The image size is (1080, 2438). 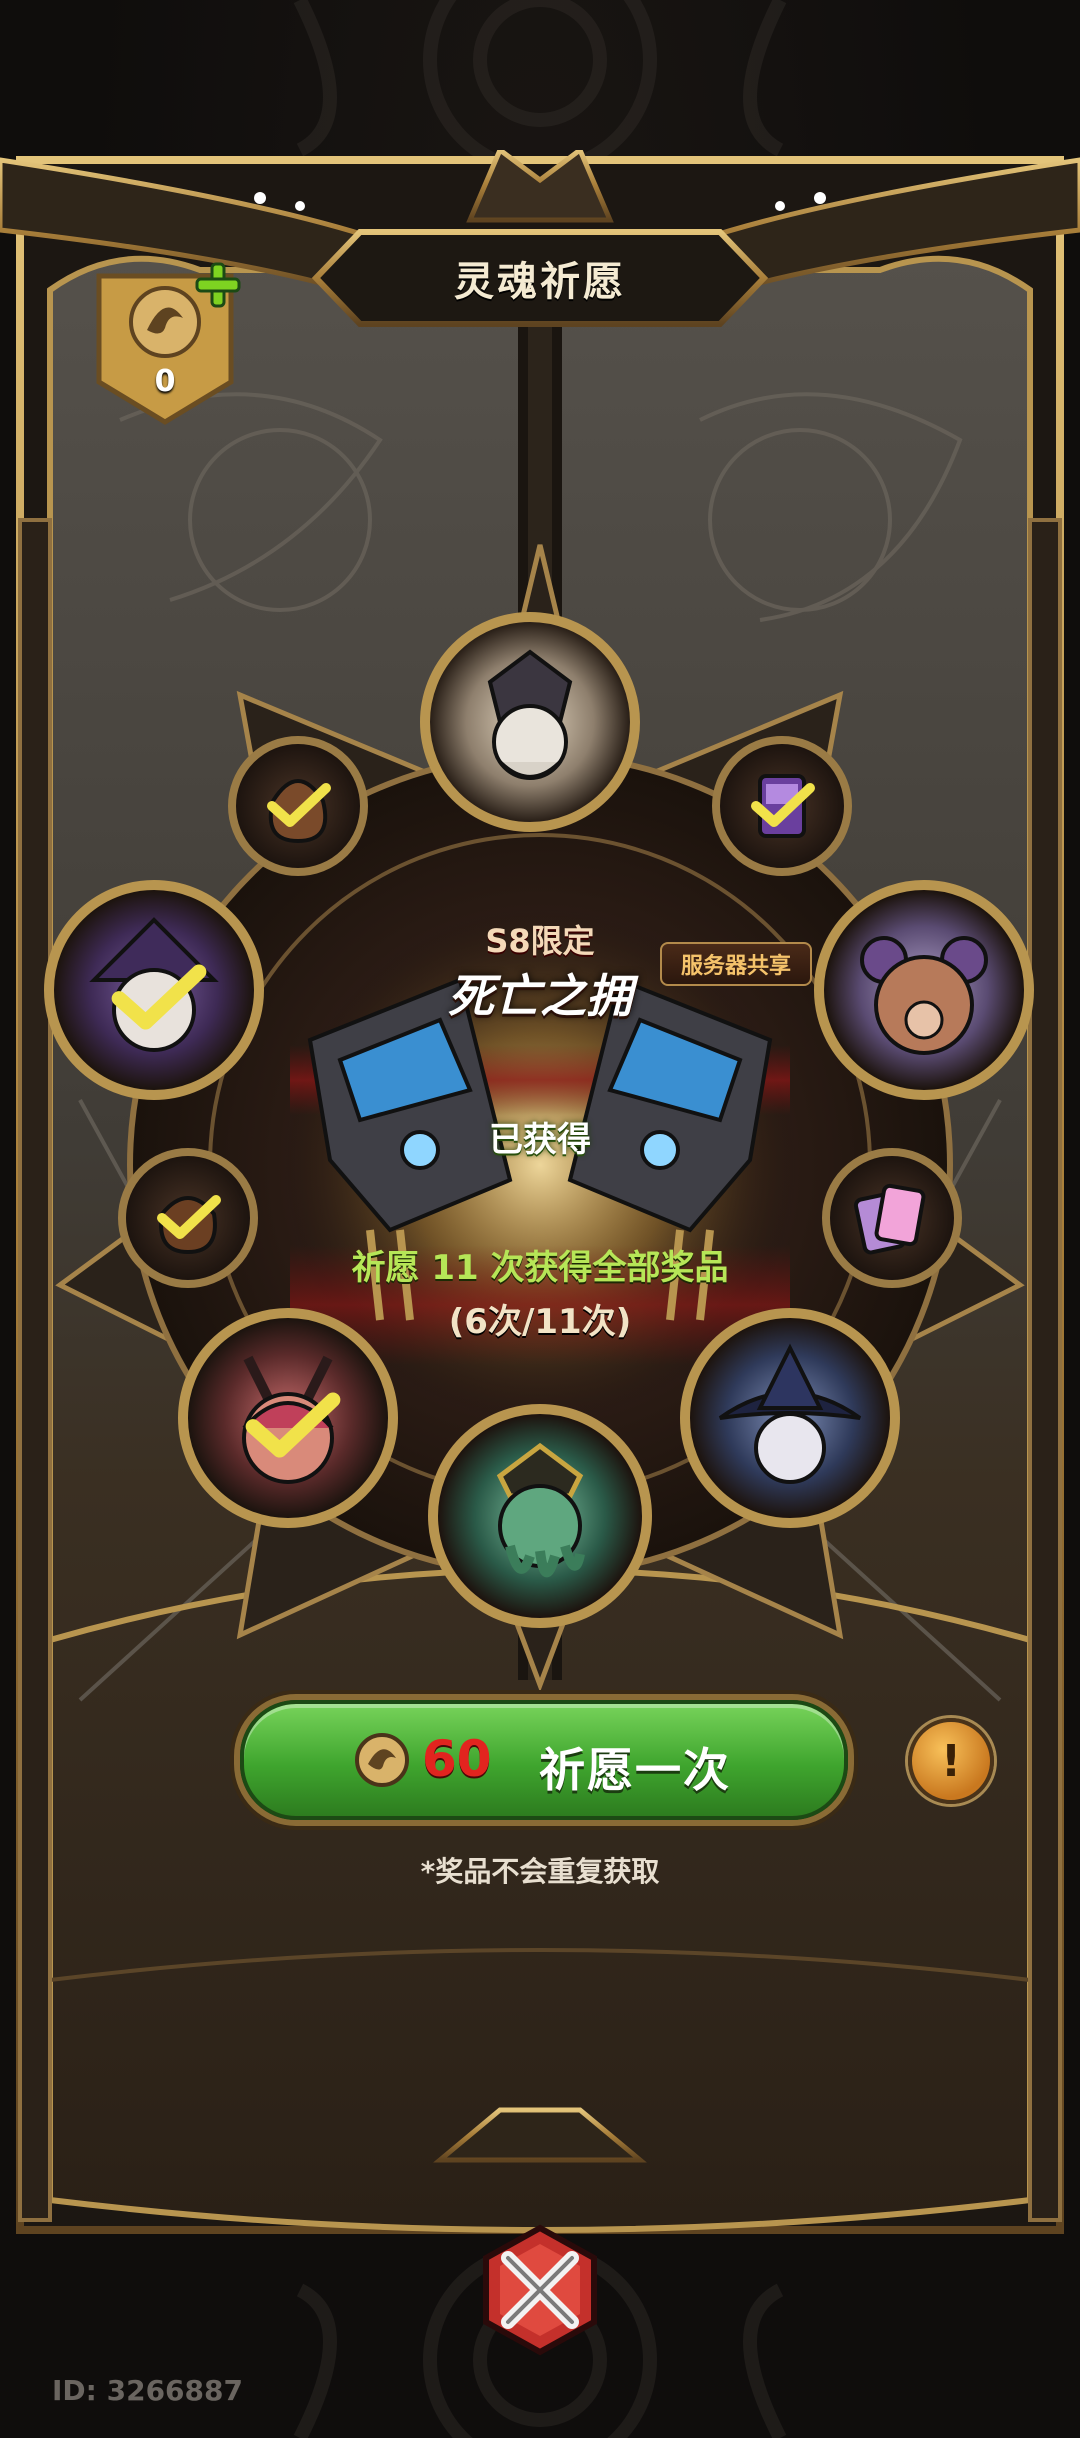 I want to click on horned-knight-hero-icon, so click(x=530, y=714).